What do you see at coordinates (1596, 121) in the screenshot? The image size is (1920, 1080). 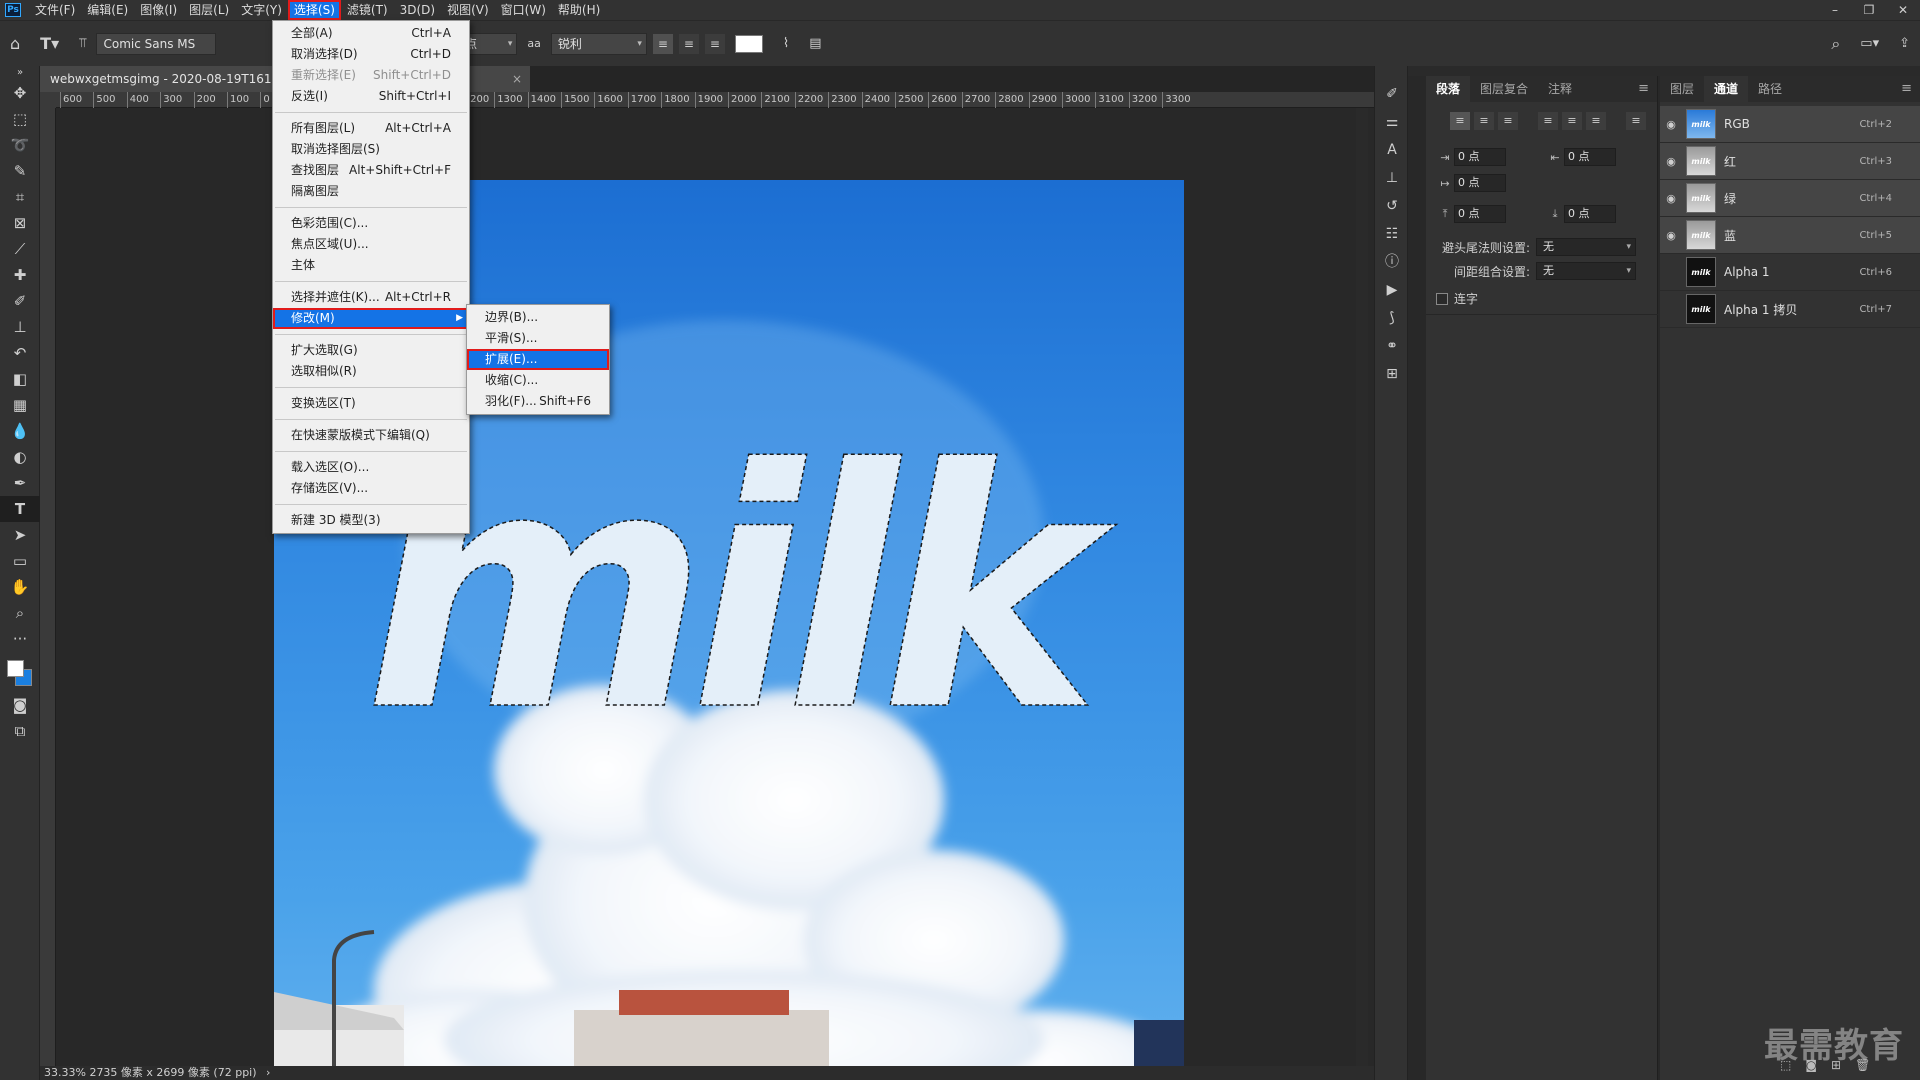 I see `justify-right-icon: ≡` at bounding box center [1596, 121].